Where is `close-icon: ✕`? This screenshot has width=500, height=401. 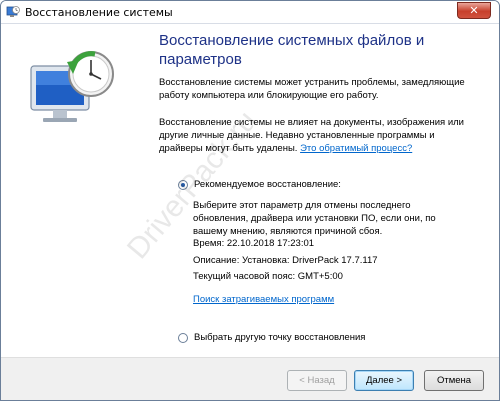
close-icon: ✕ is located at coordinates (474, 10).